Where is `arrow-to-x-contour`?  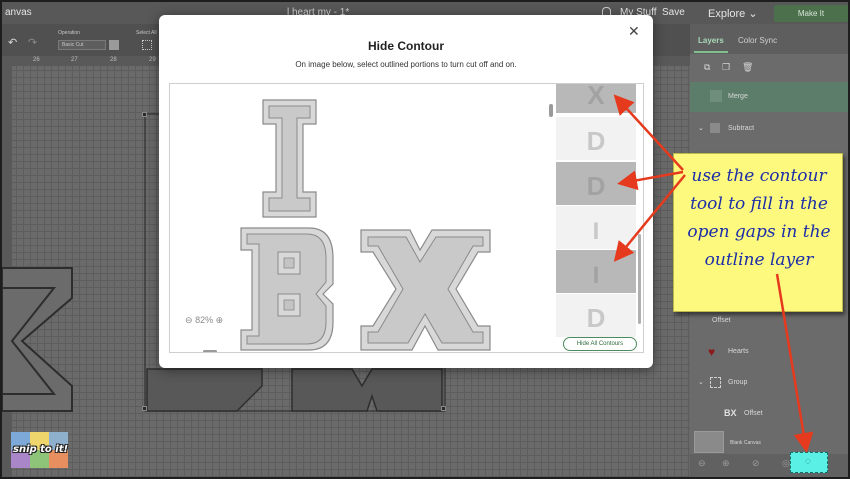 arrow-to-x-contour is located at coordinates (648, 132).